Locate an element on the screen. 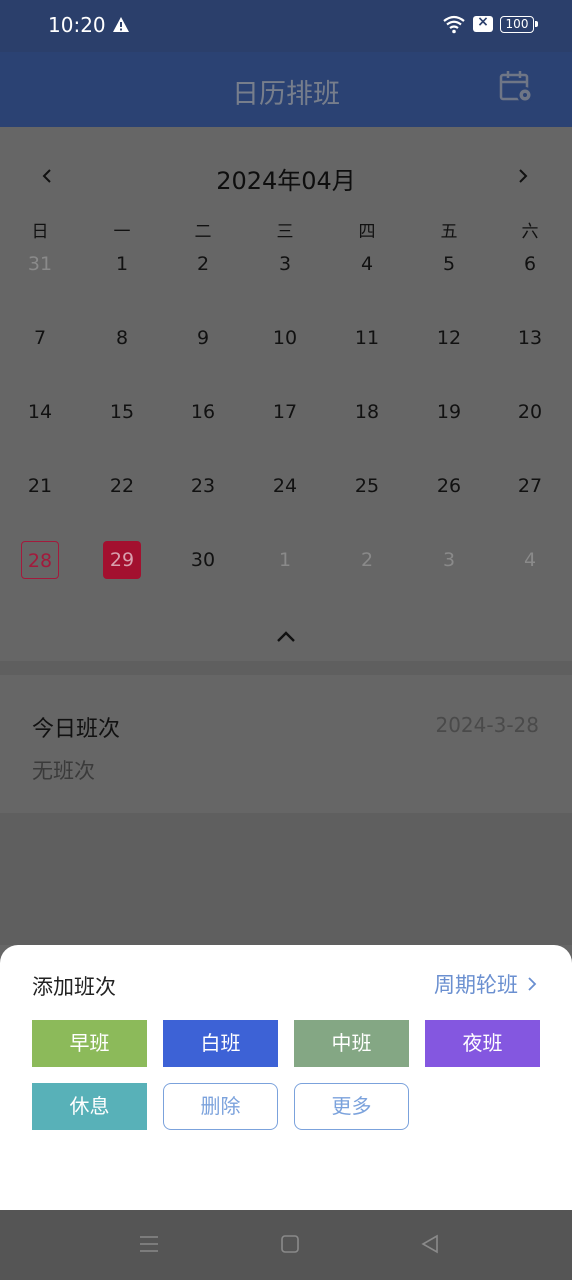  today-shift-date: 2024-3-28 is located at coordinates (487, 725).